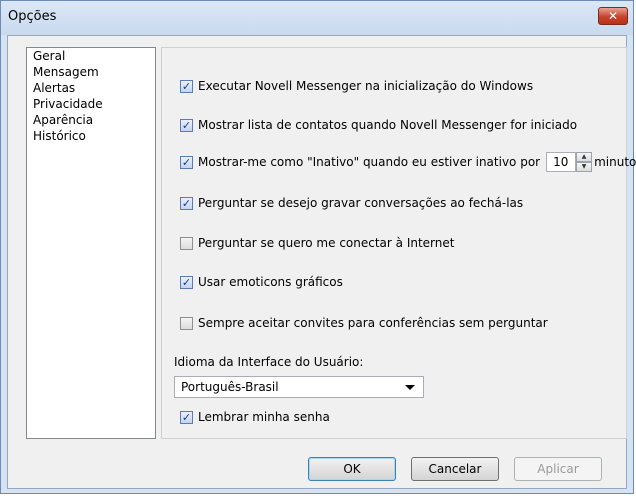 This screenshot has height=496, width=636. What do you see at coordinates (561, 162) in the screenshot?
I see `inactive-minutes-input: 10` at bounding box center [561, 162].